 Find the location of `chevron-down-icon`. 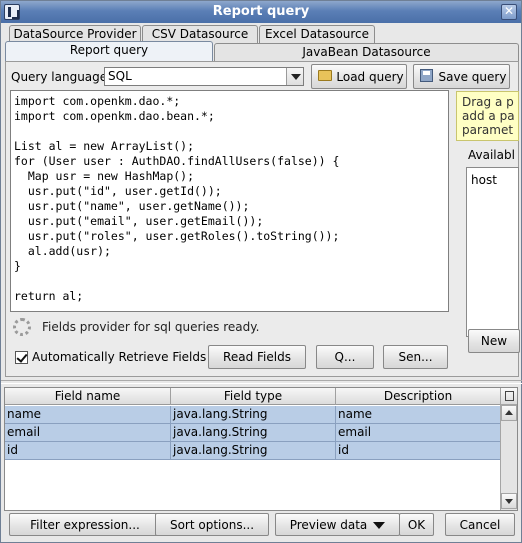

chevron-down-icon is located at coordinates (294, 76).